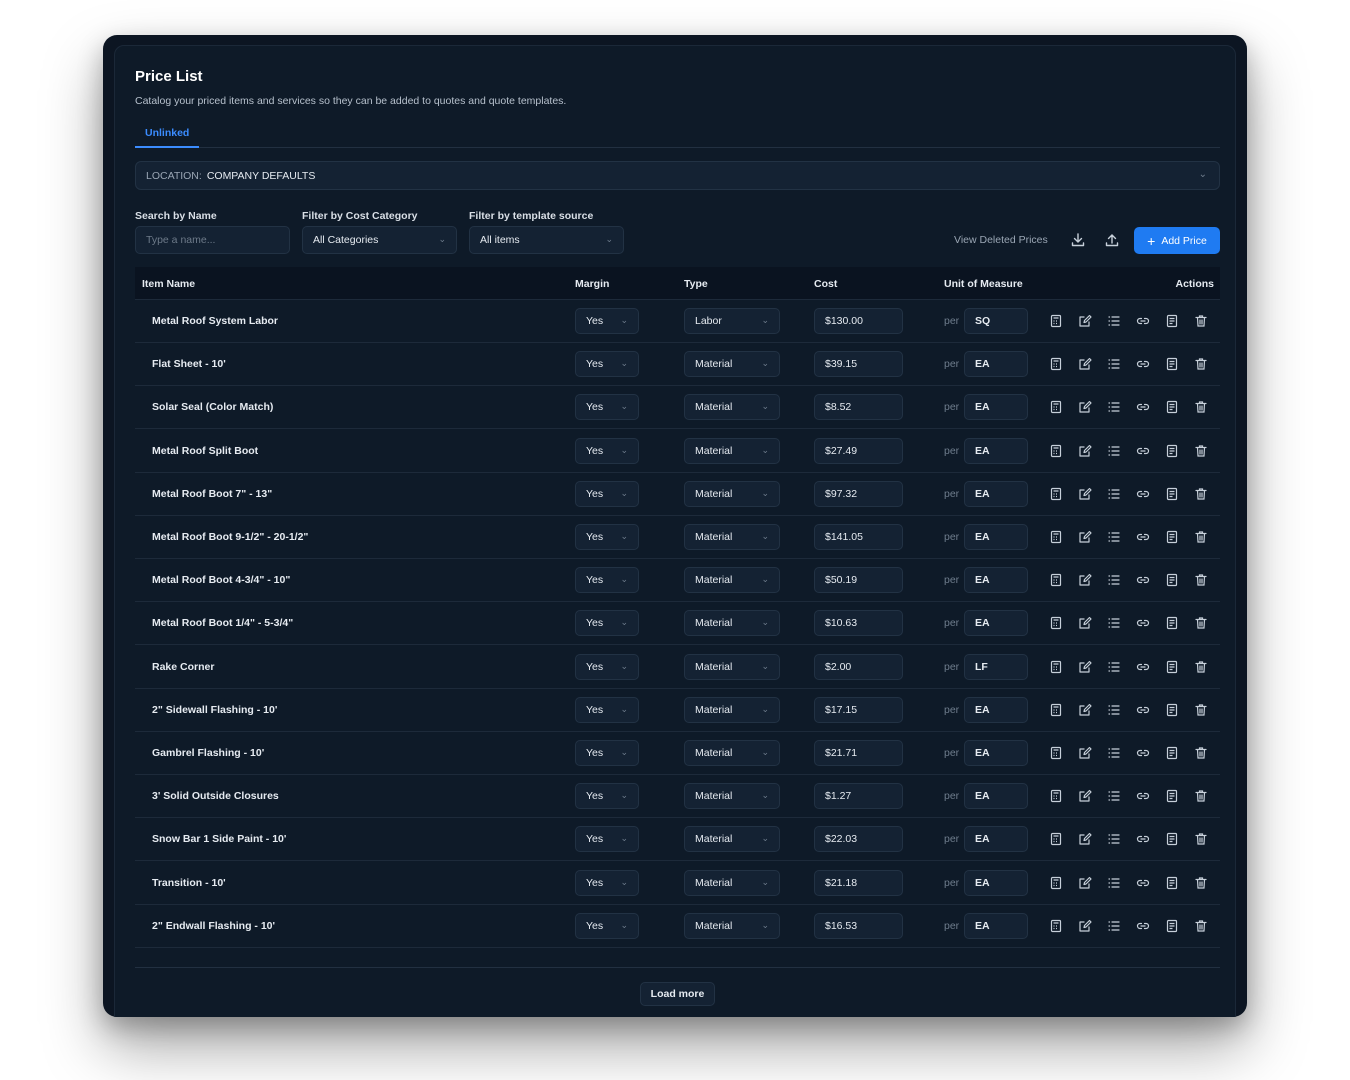 The width and height of the screenshot is (1350, 1080). I want to click on cost-input: $16.53, so click(858, 925).